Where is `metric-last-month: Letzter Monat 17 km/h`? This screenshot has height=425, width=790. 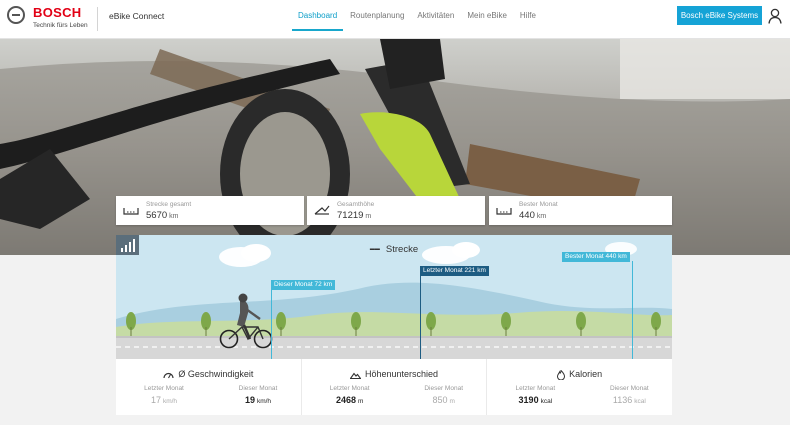
metric-last-month: Letzter Monat 17 km/h is located at coordinates (164, 395).